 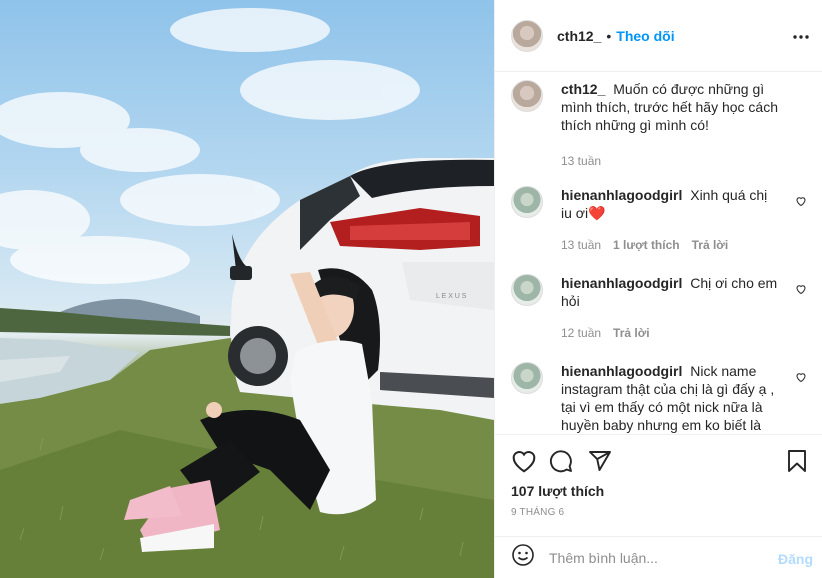 What do you see at coordinates (671, 161) in the screenshot?
I see `caption-meta: 13 tuần` at bounding box center [671, 161].